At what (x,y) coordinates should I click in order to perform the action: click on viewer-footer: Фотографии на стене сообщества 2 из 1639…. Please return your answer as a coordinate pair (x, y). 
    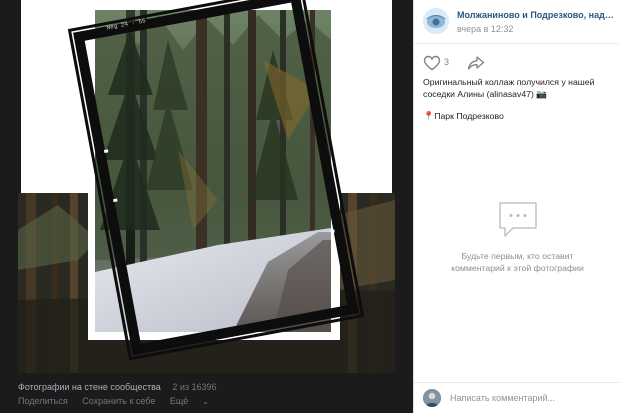
    Looking at the image, I should click on (206, 393).